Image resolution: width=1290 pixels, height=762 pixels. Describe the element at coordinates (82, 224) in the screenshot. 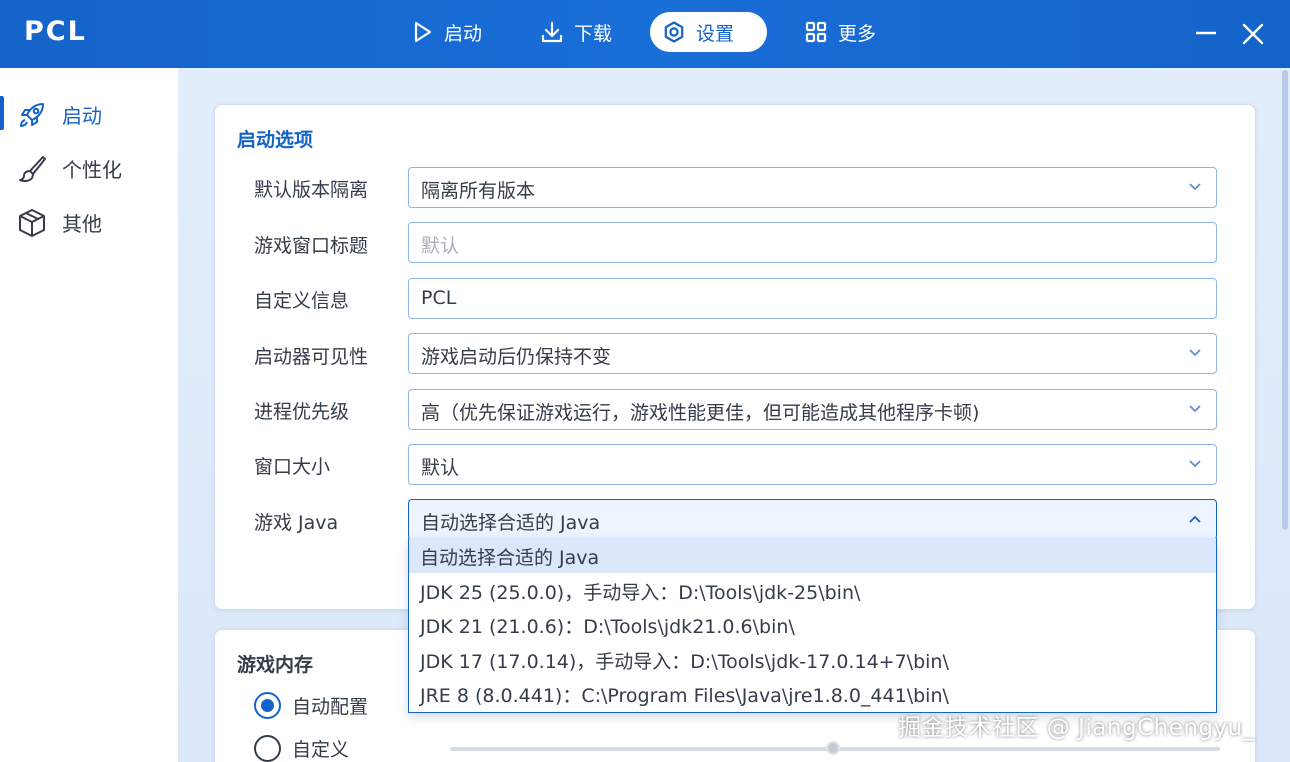

I see `sidebar-item-label: 其他` at that location.